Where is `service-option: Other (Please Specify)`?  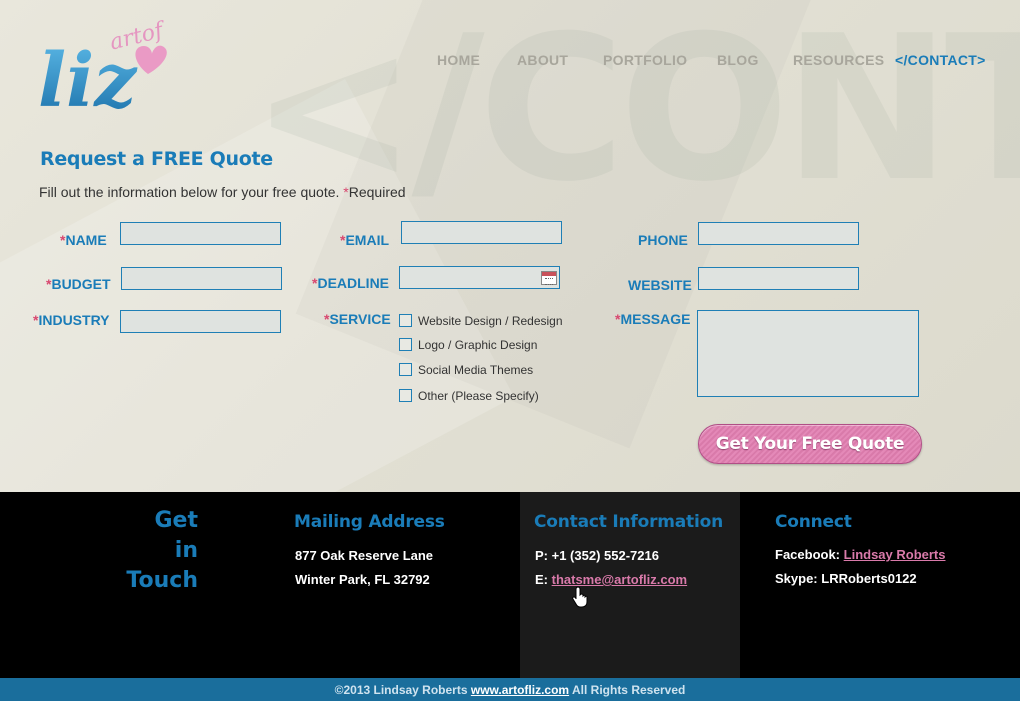
service-option: Other (Please Specify) is located at coordinates (469, 395).